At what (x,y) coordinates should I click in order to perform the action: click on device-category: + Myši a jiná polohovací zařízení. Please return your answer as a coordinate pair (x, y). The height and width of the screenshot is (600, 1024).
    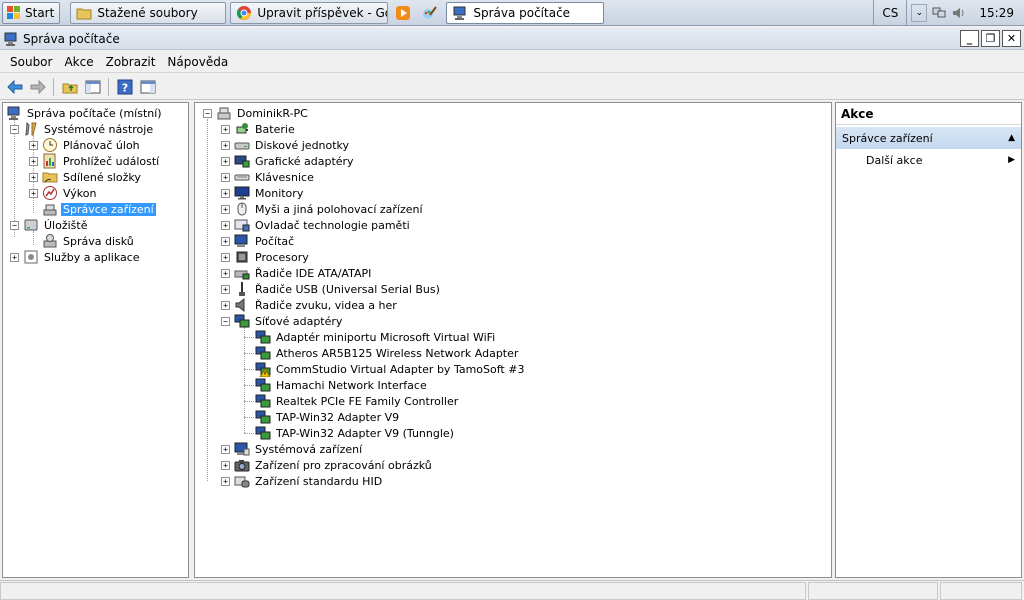
    Looking at the image, I should click on (323, 209).